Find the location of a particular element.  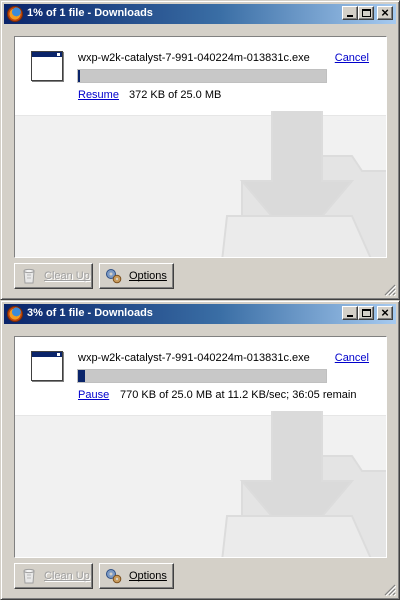

window-title: 1% of 1 file - Downloads is located at coordinates (90, 13).